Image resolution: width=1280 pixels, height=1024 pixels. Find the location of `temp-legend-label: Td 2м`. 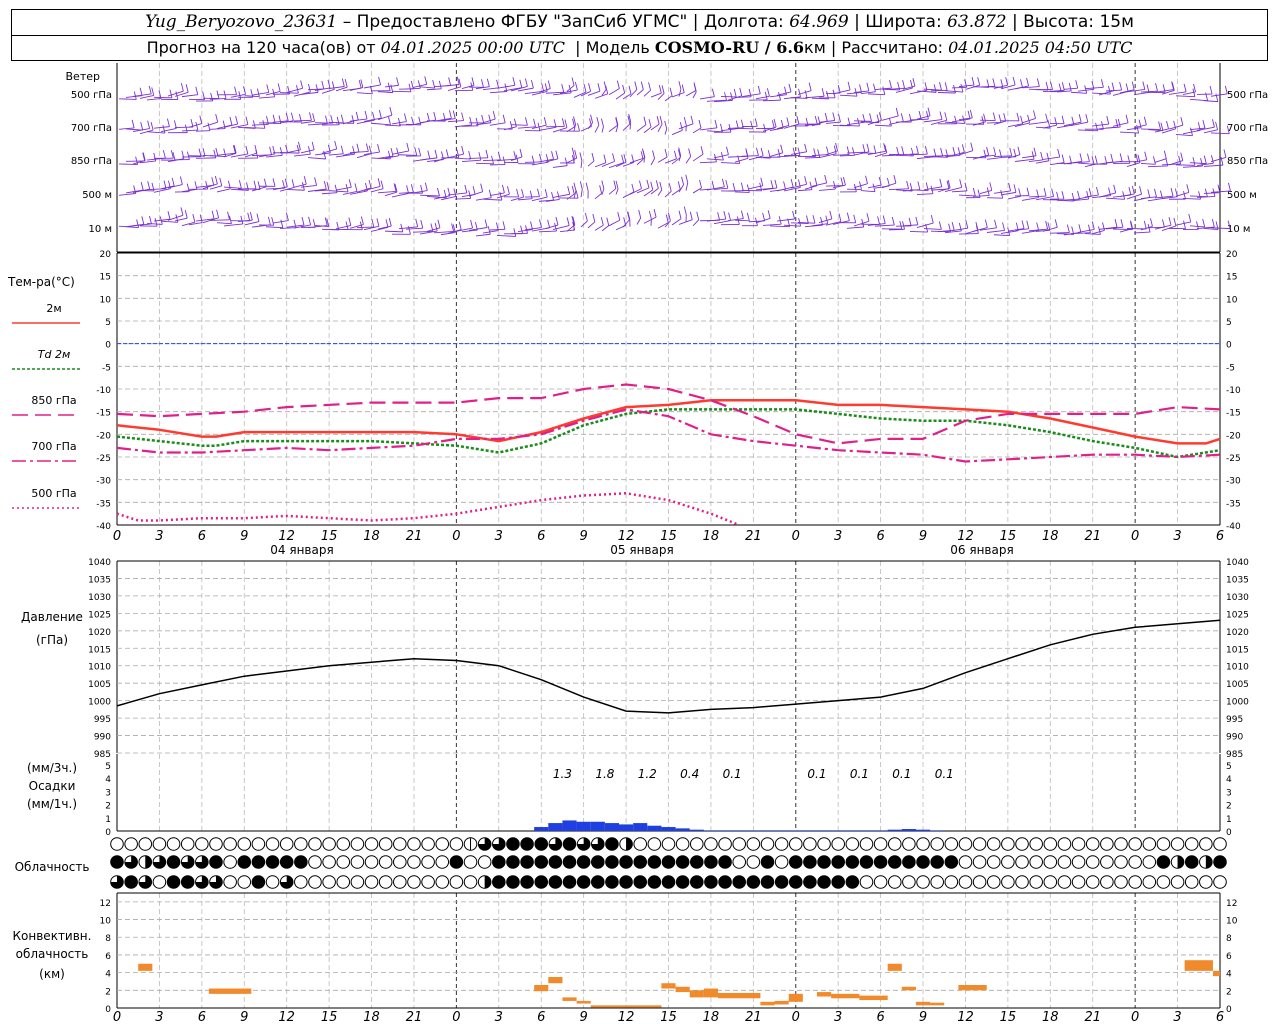

temp-legend-label: Td 2м is located at coordinates (54, 354).